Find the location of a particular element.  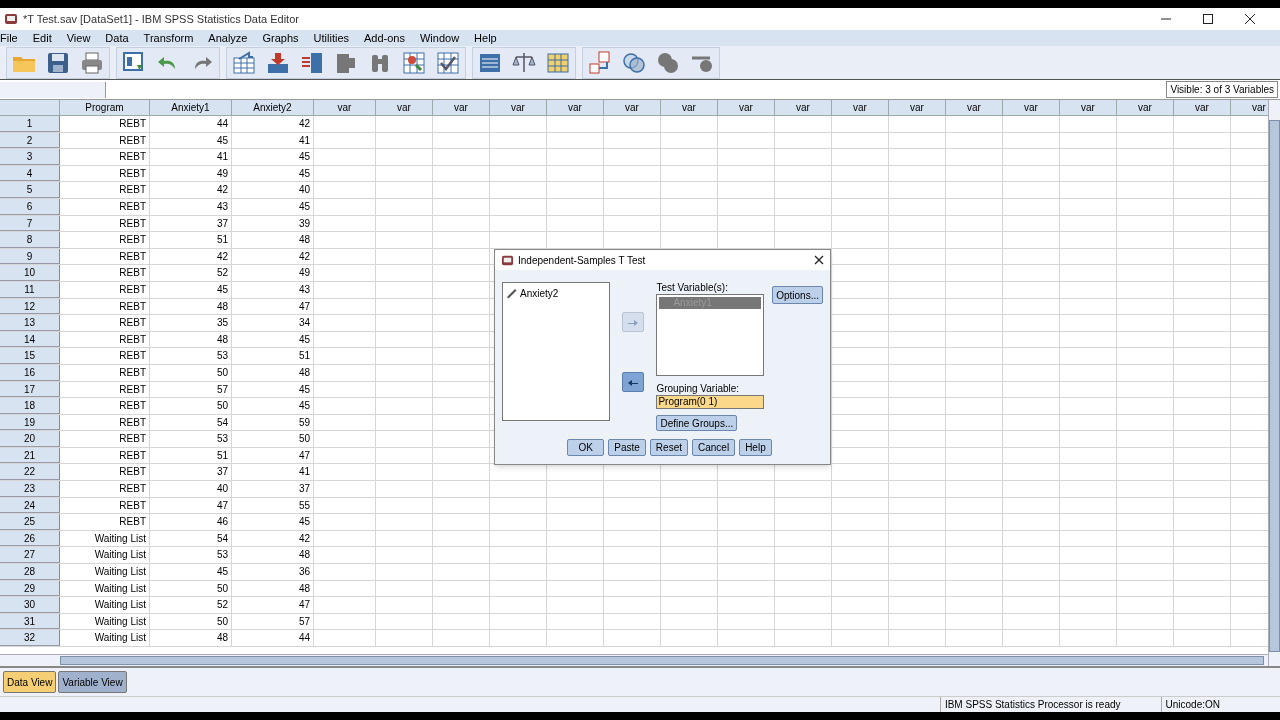

table-cell: 41 is located at coordinates (273, 472).